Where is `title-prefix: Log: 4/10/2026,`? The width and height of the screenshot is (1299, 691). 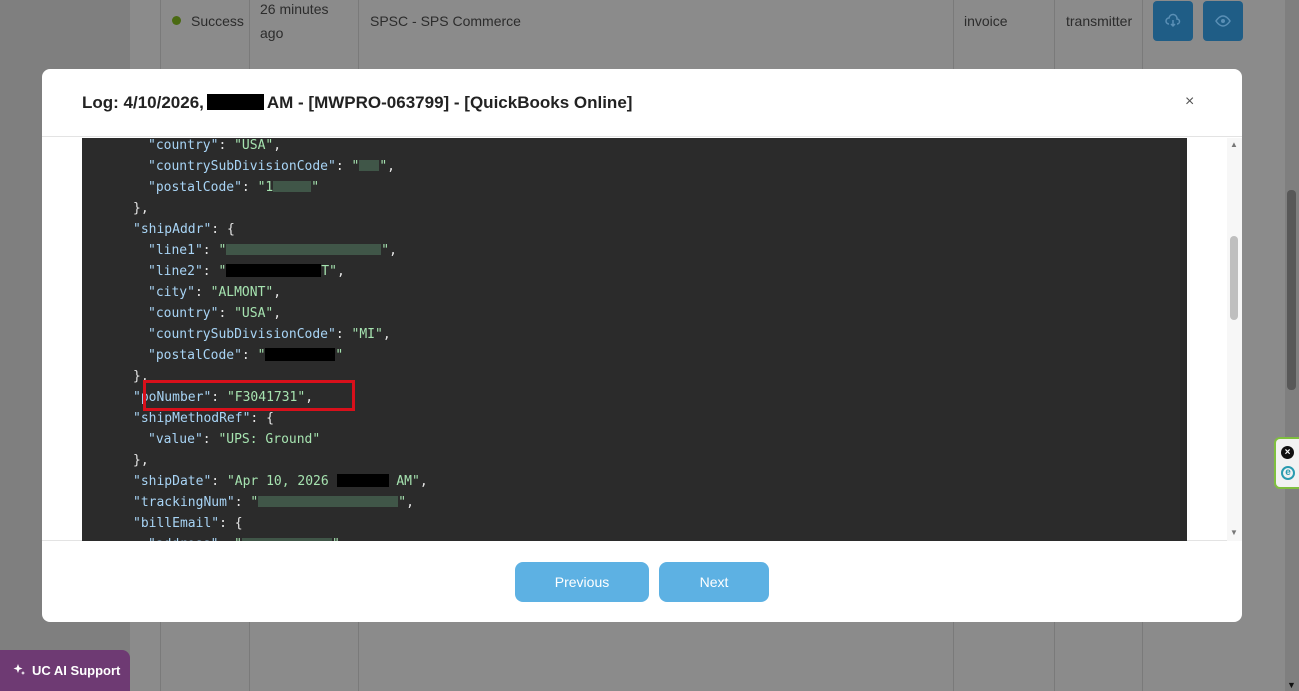 title-prefix: Log: 4/10/2026, is located at coordinates (143, 102).